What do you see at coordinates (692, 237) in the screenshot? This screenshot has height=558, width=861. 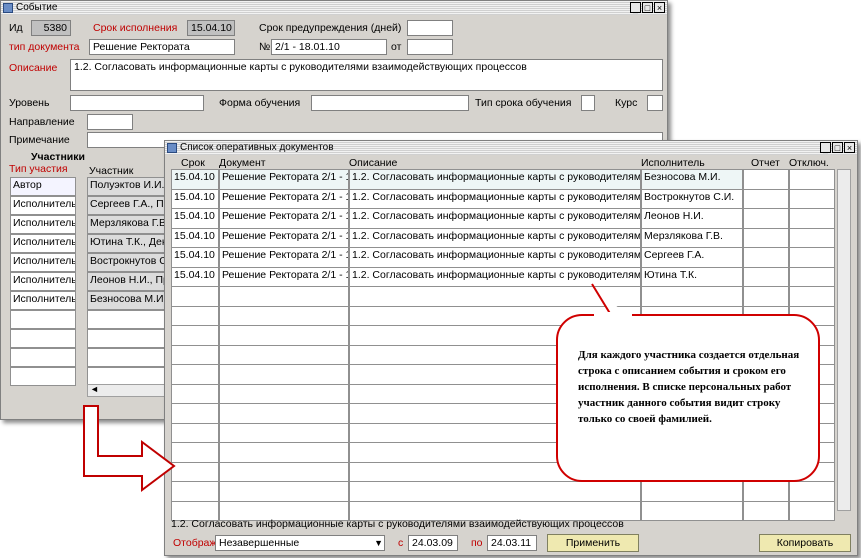 I see `table-cell: Мерзлякова Г.В.` at bounding box center [692, 237].